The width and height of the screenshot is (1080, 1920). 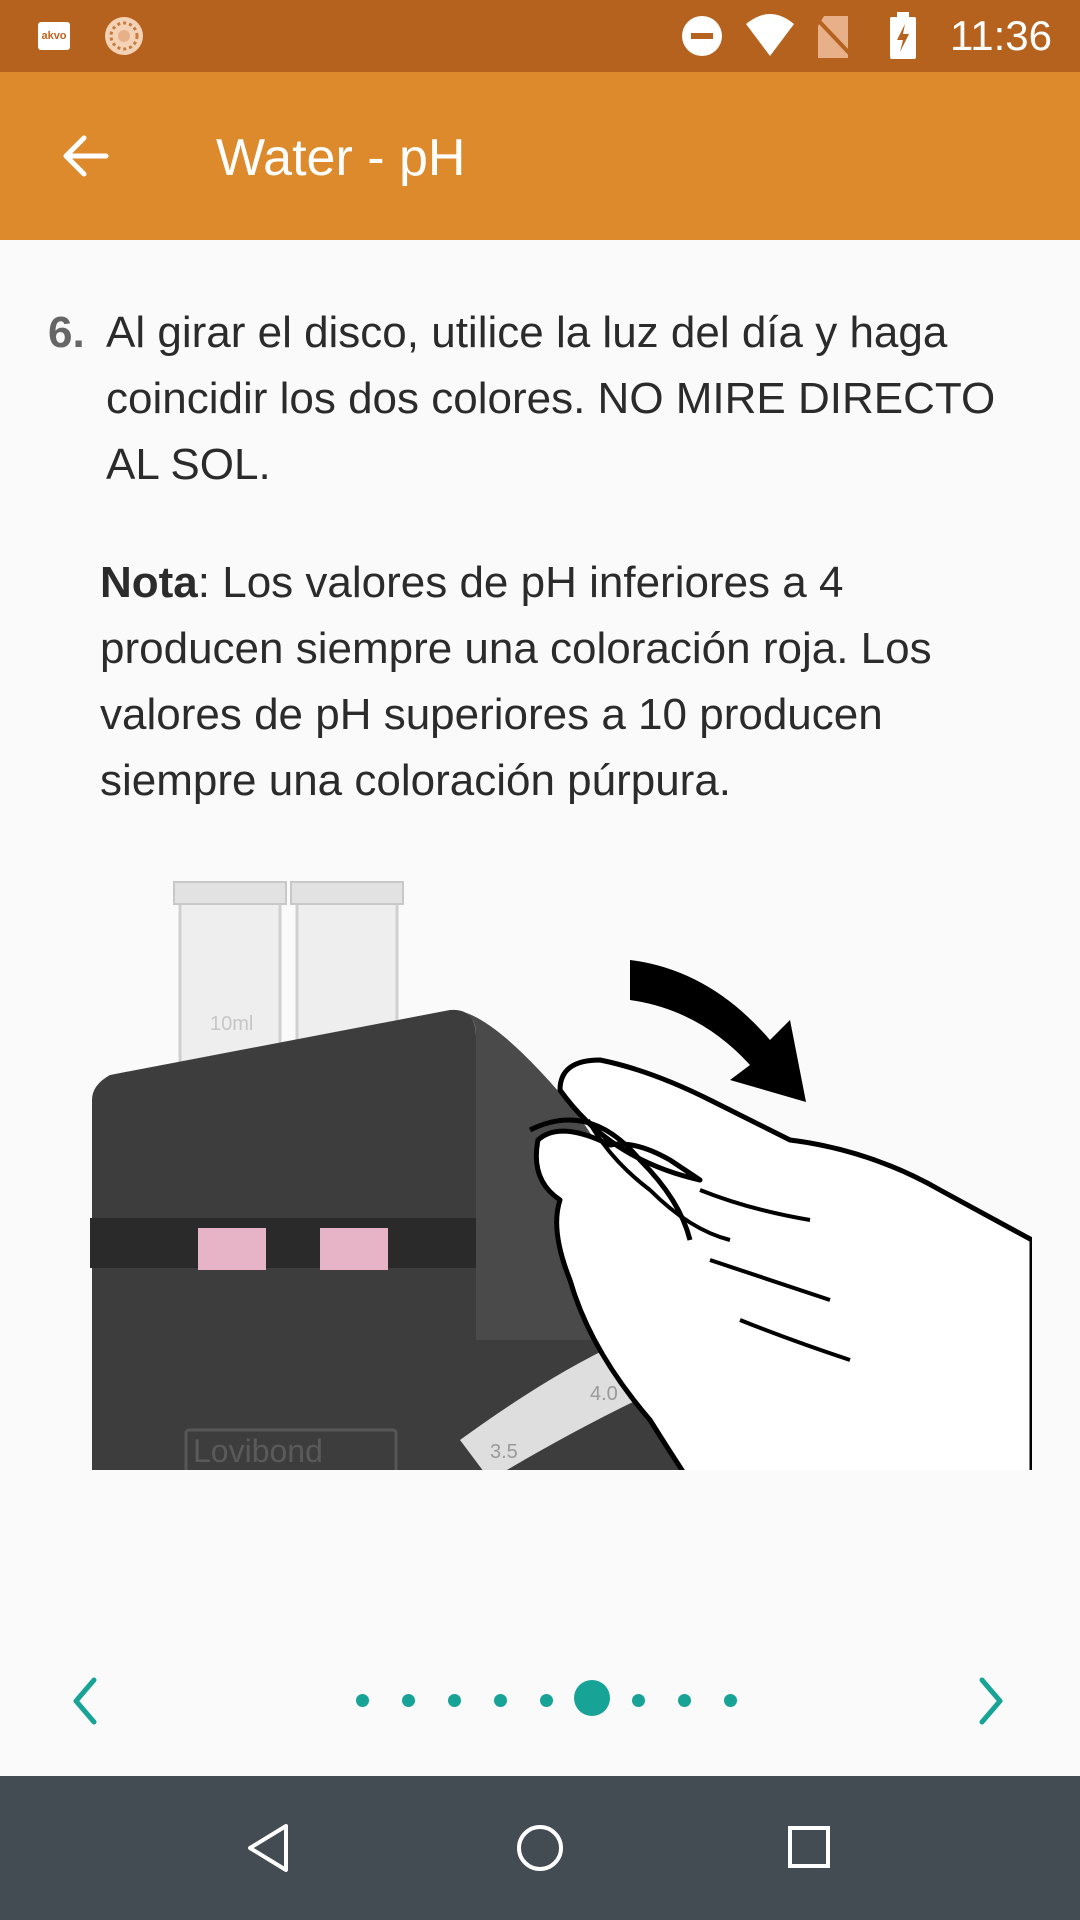 I want to click on akvo-notification-icon: akvo, so click(x=54, y=36).